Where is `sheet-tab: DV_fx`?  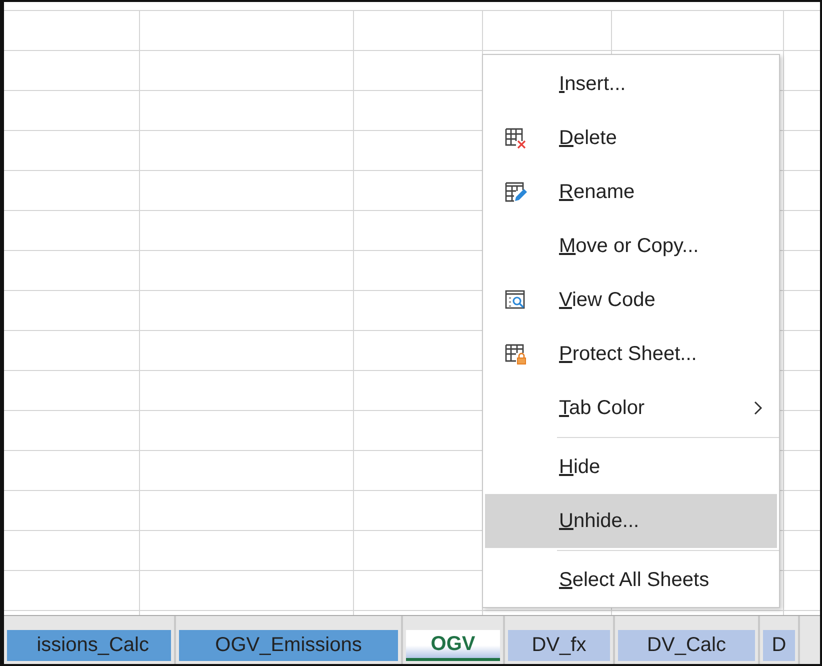
sheet-tab: DV_fx is located at coordinates (559, 645).